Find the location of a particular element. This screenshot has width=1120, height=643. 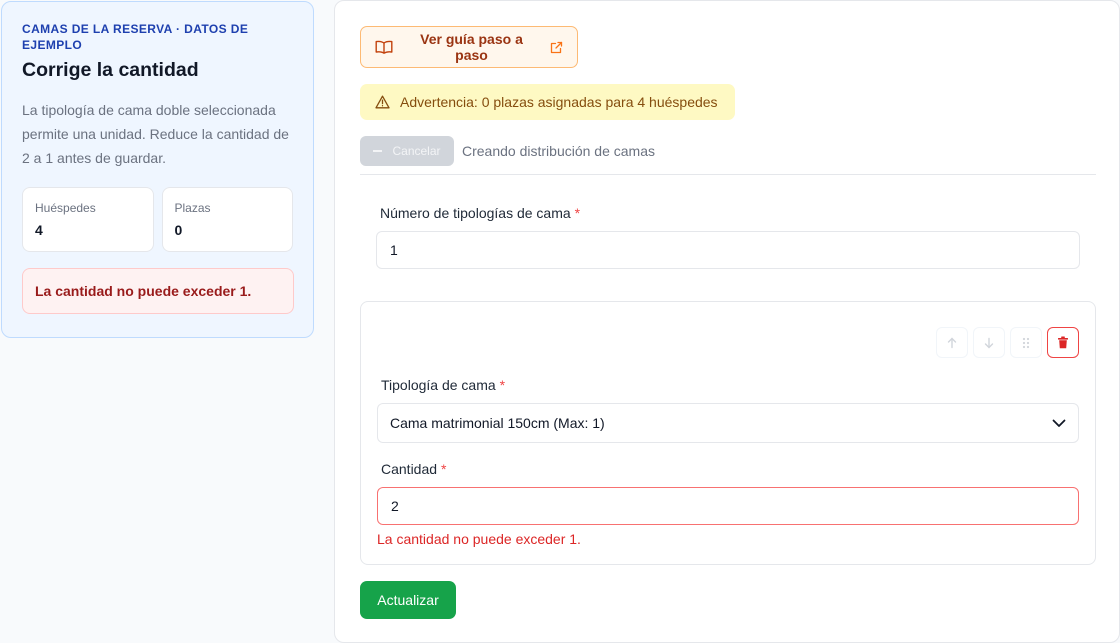

book-icon is located at coordinates (384, 47).